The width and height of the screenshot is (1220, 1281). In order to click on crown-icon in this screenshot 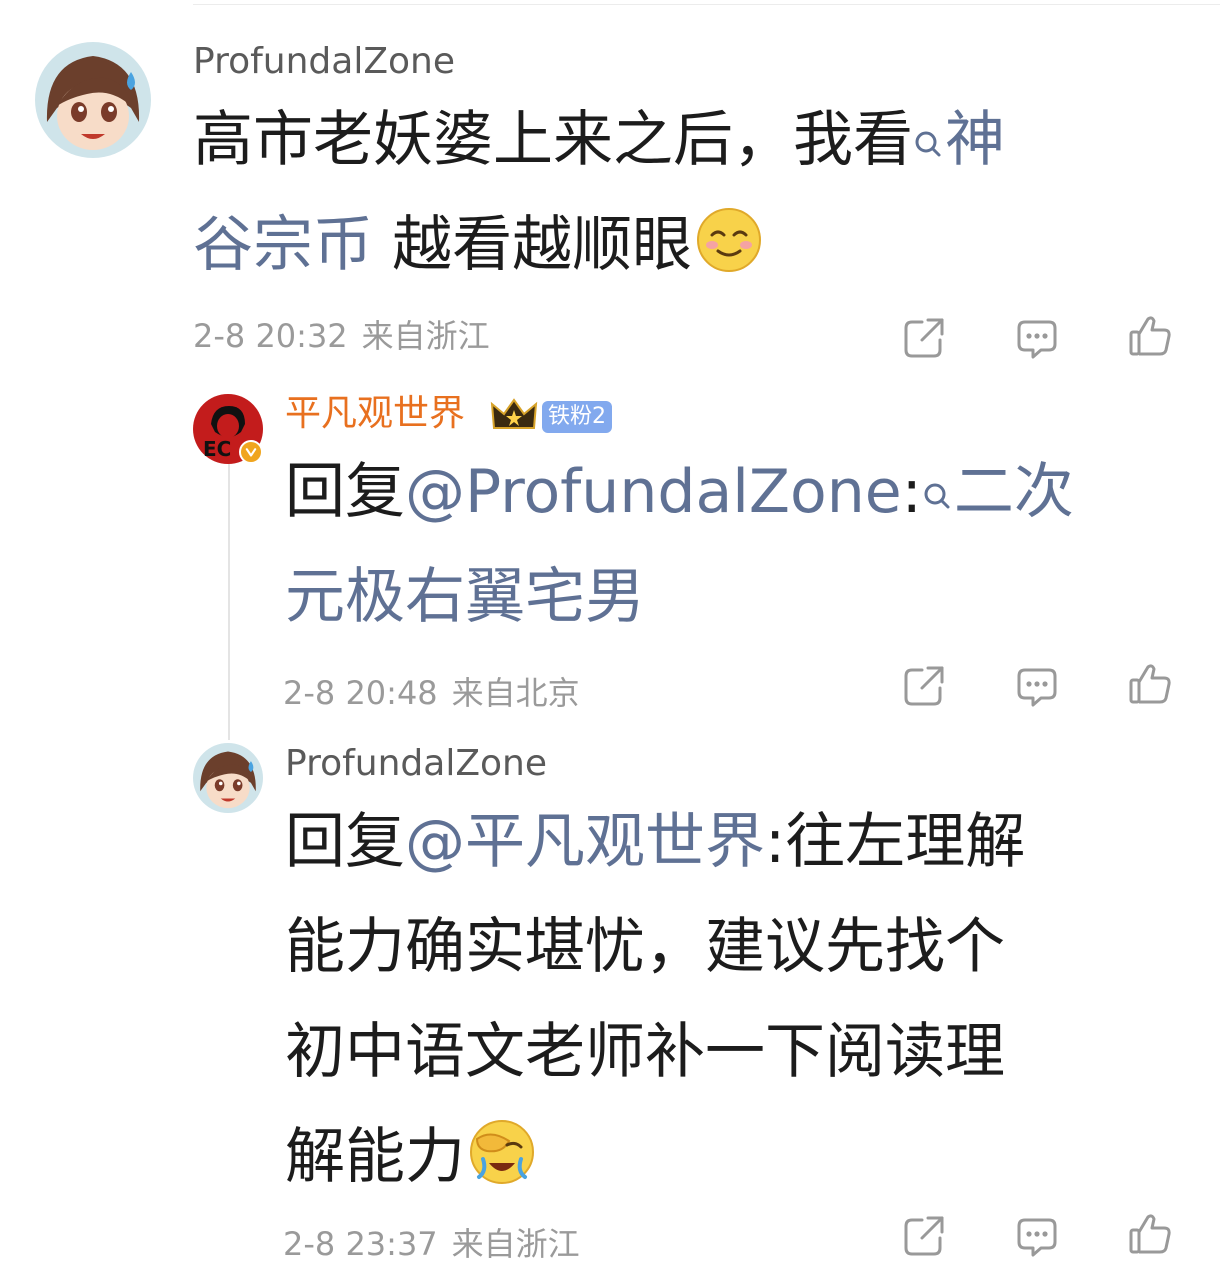, I will do `click(514, 417)`.